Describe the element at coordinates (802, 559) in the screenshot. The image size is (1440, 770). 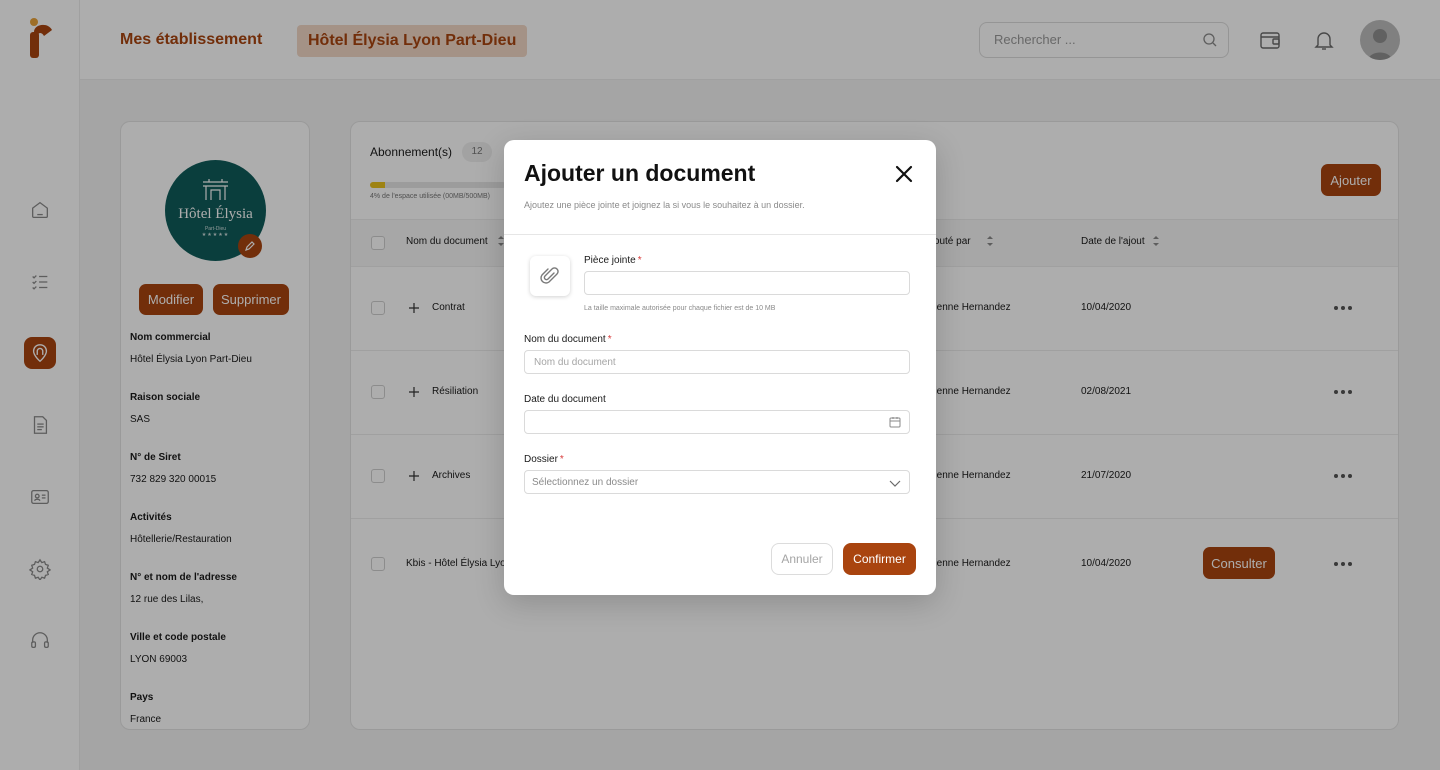
I see `cancel-button: Annuler` at that location.